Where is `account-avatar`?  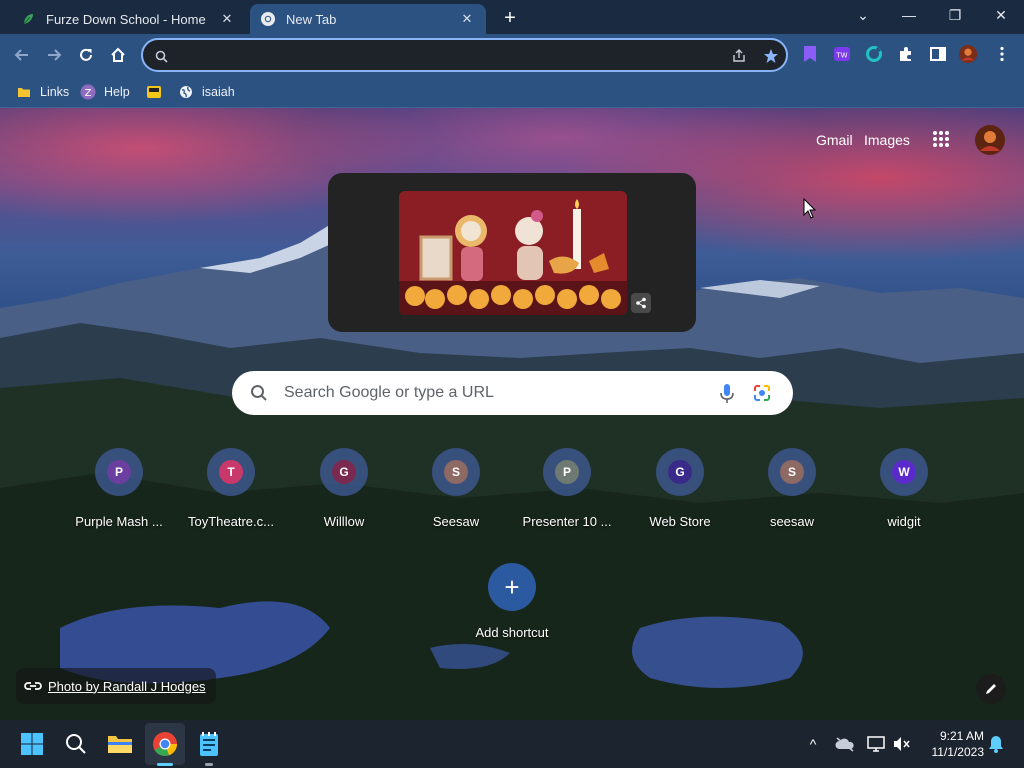
account-avatar is located at coordinates (990, 140).